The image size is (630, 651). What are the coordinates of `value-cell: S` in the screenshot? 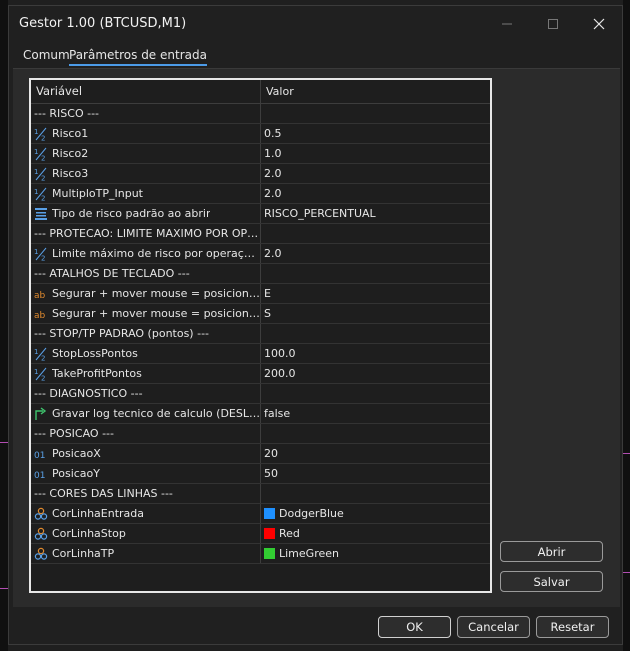 It's located at (375, 313).